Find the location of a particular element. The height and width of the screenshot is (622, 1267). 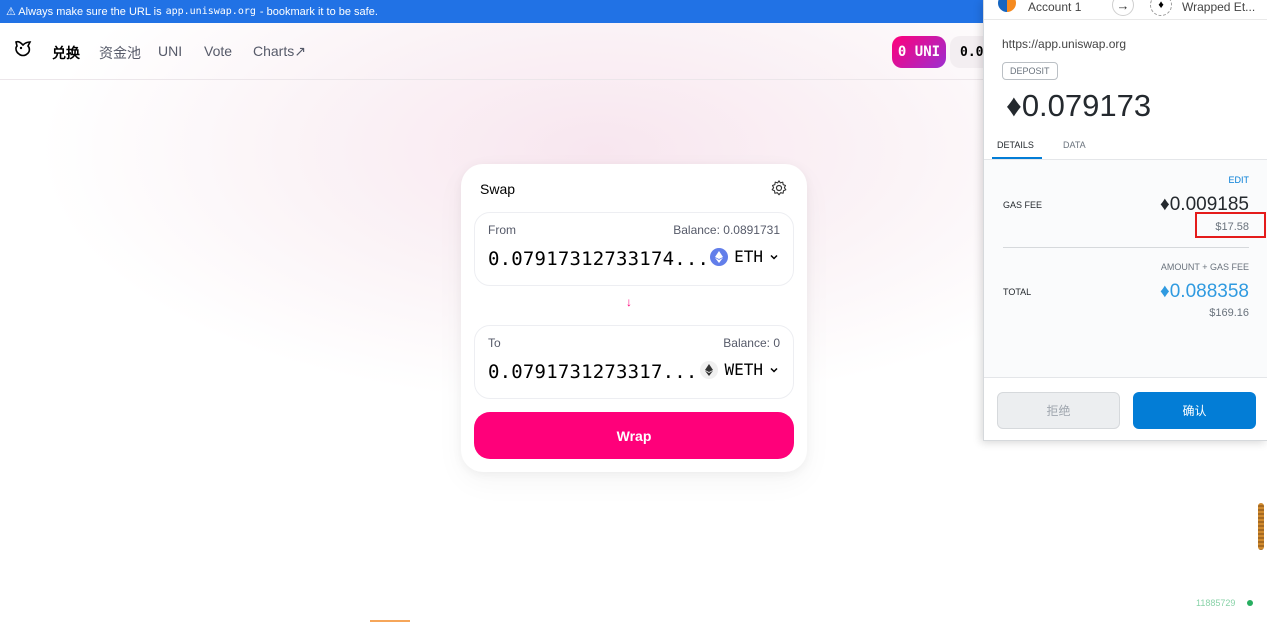

scrollbar-handle is located at coordinates (1261, 526).